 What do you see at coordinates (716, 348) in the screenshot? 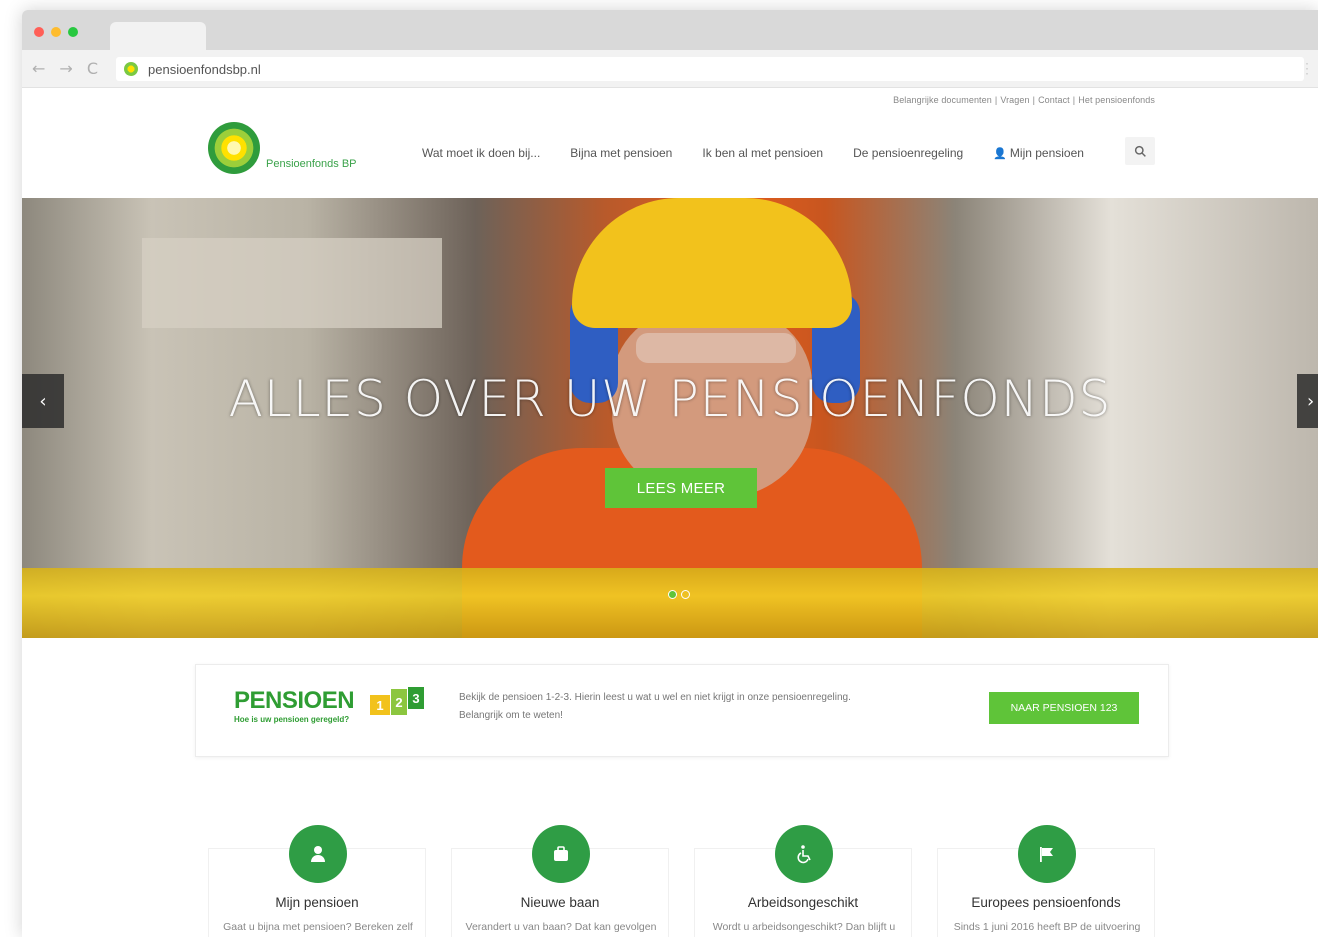
I see `hero-worker-glasses` at bounding box center [716, 348].